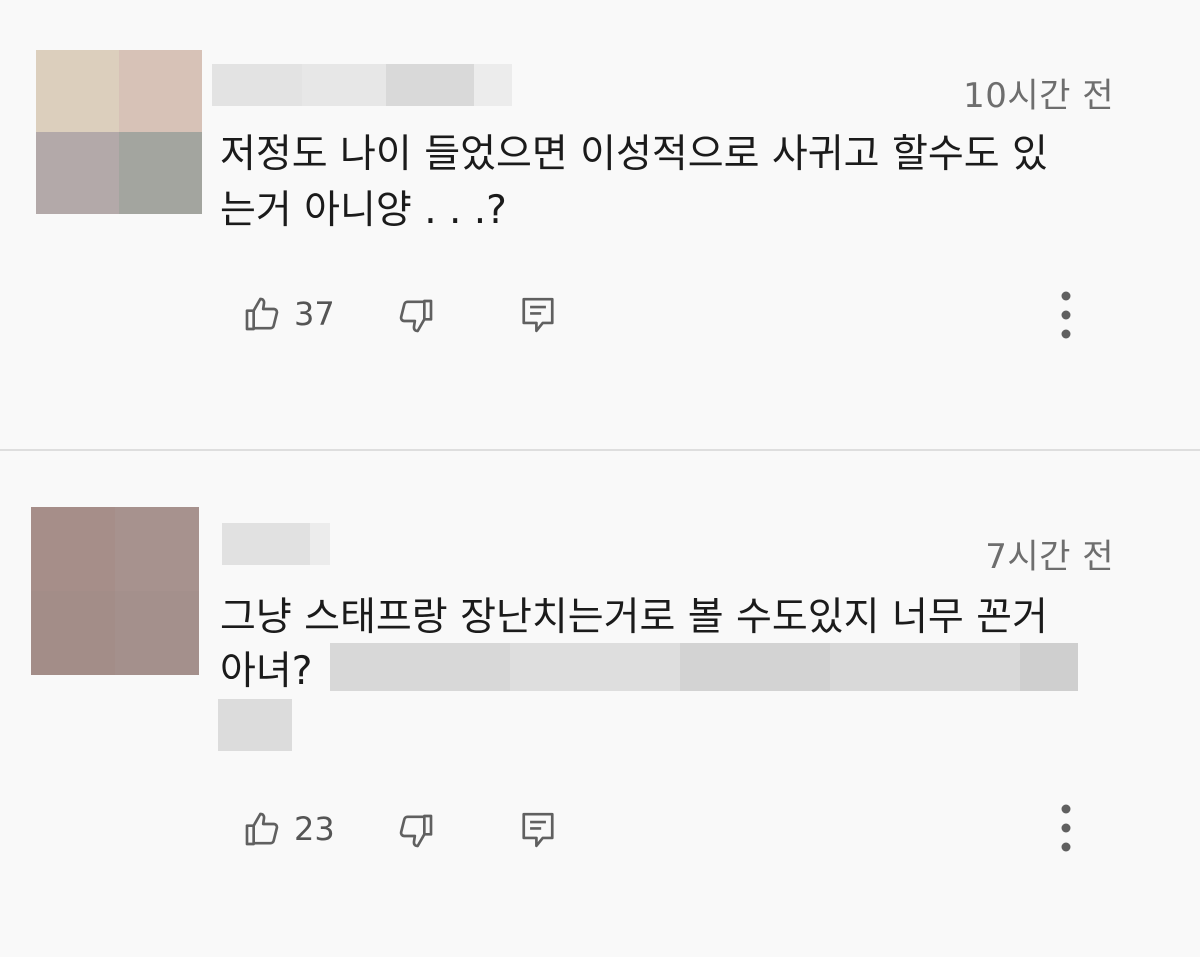 The image size is (1200, 957). What do you see at coordinates (363, 210) in the screenshot?
I see `comment-text-line: 는거 아니양 . . .?` at bounding box center [363, 210].